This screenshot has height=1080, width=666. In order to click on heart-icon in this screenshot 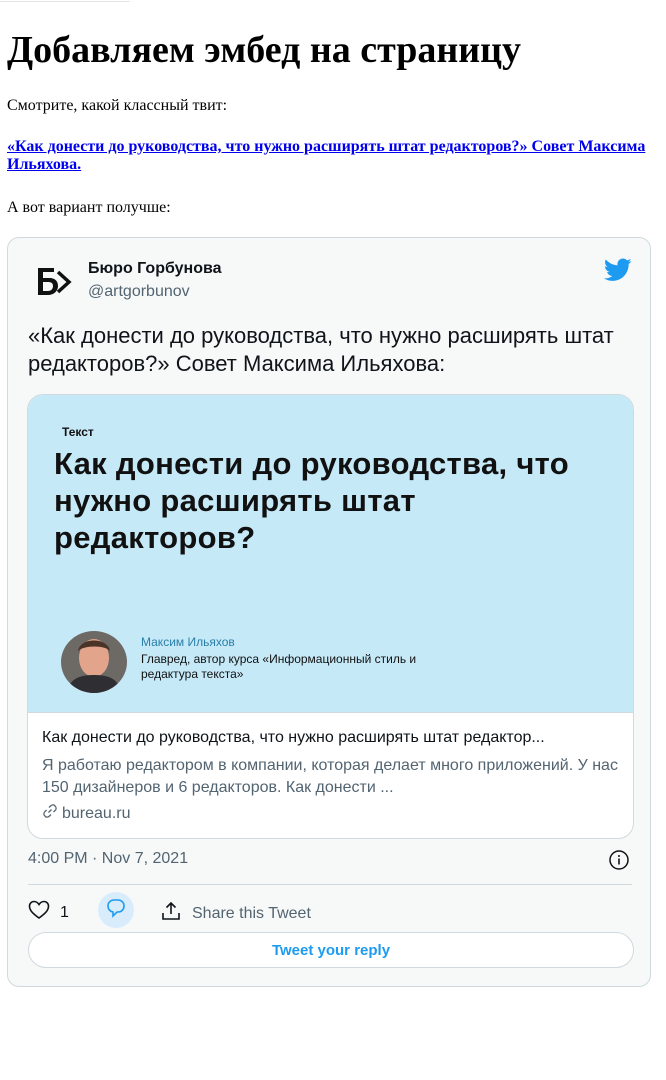, I will do `click(39, 912)`.